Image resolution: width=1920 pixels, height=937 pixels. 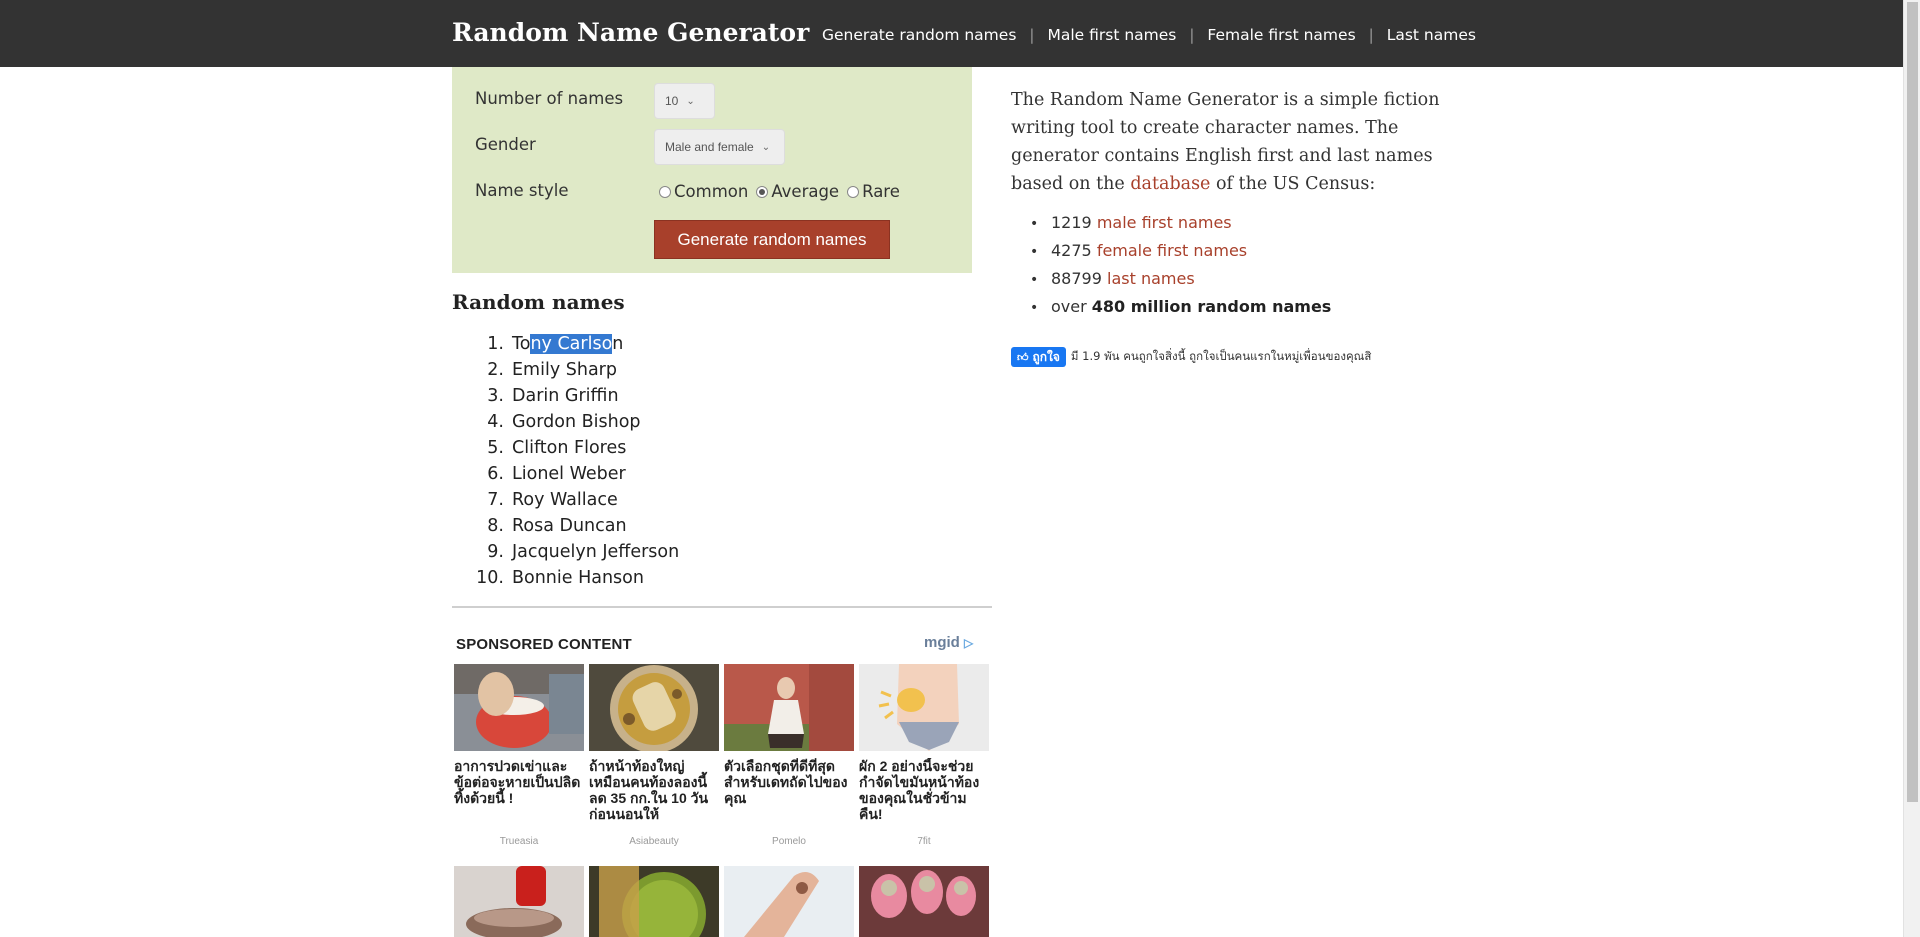 I want to click on facebook-like-label: ถูกใจ, so click(x=1046, y=356).